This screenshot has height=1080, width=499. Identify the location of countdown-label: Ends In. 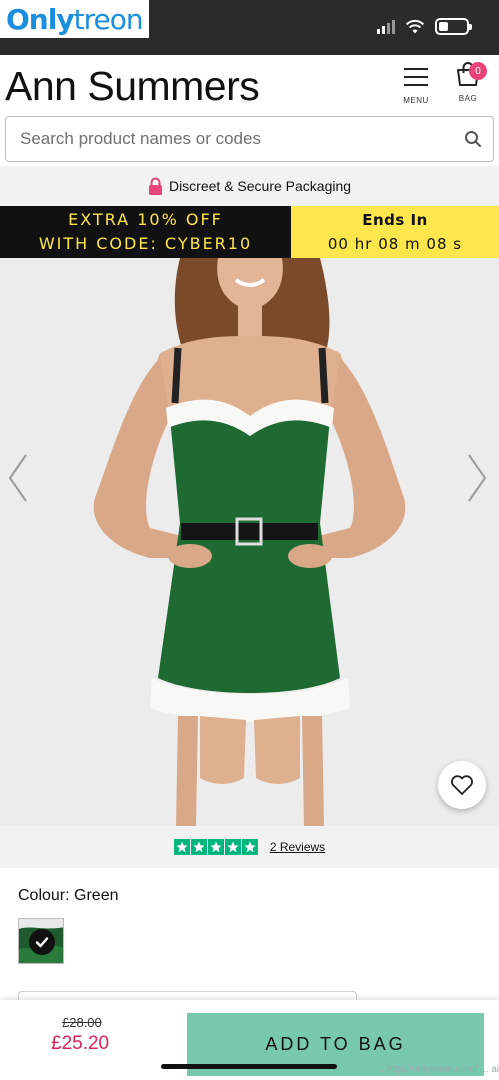
(395, 220).